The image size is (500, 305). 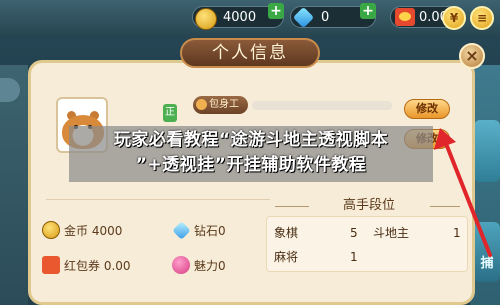 What do you see at coordinates (170, 113) in the screenshot?
I see `verified-badge: 正` at bounding box center [170, 113].